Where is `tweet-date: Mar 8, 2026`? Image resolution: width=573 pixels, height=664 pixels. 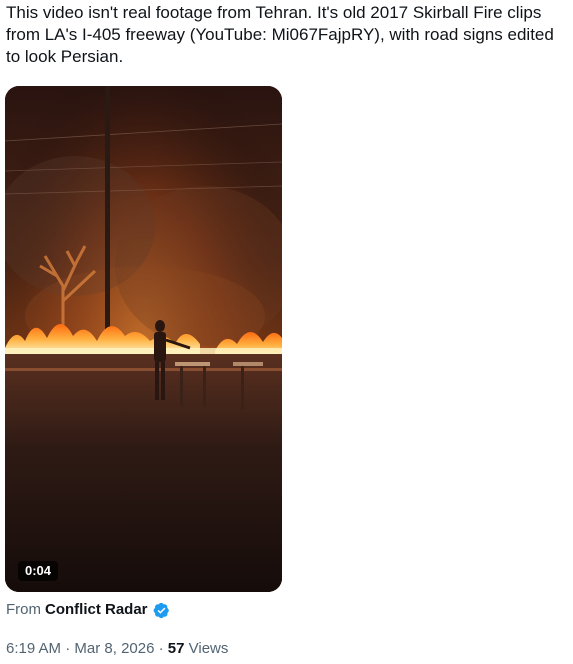 tweet-date: Mar 8, 2026 is located at coordinates (114, 648).